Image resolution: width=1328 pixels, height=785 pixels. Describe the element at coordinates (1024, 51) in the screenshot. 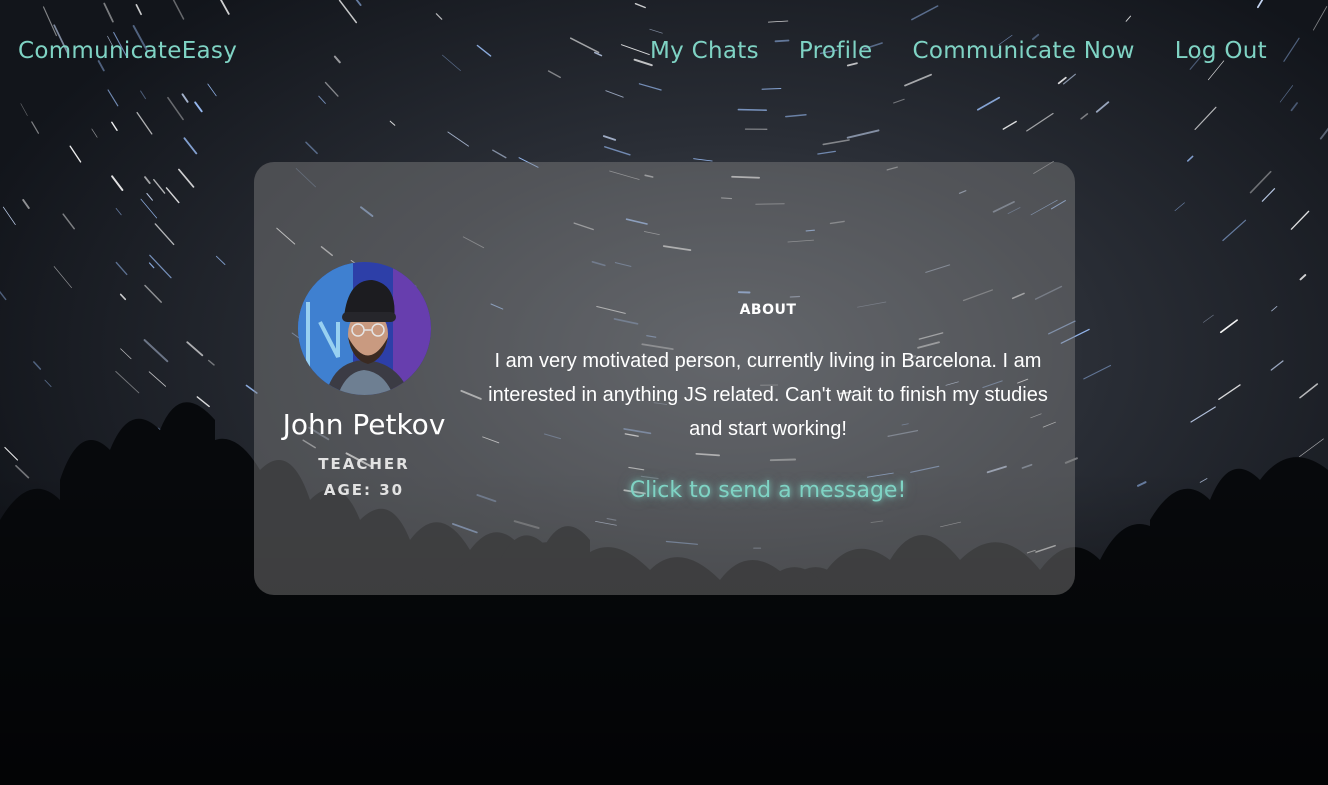

I see `nav-link-communicate-now: Communicate Now` at that location.